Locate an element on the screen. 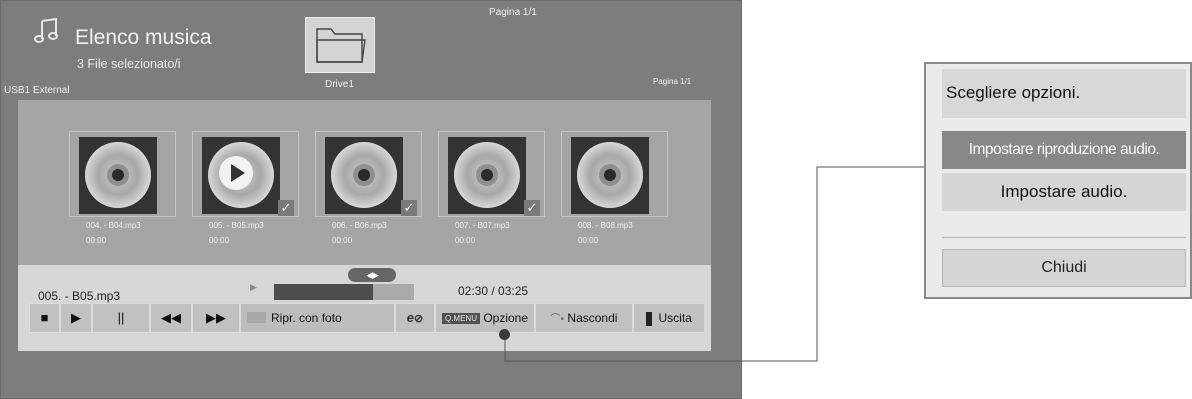 Image resolution: width=1192 pixels, height=399 pixels. close-button: Chiudi is located at coordinates (1064, 268).